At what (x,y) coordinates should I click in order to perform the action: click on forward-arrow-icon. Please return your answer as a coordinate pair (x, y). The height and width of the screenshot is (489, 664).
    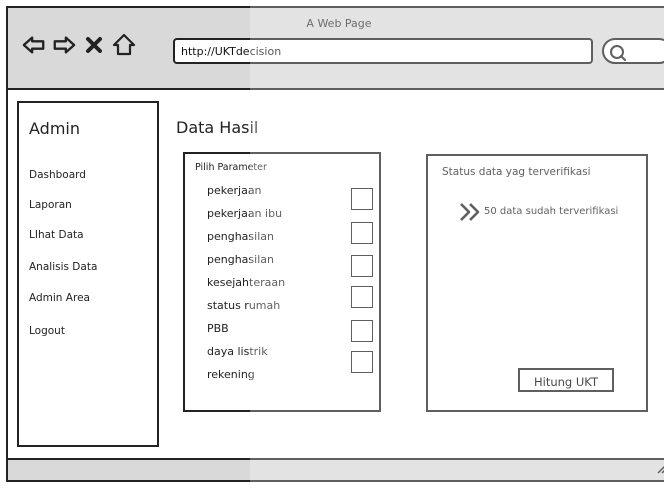
    Looking at the image, I should click on (64, 45).